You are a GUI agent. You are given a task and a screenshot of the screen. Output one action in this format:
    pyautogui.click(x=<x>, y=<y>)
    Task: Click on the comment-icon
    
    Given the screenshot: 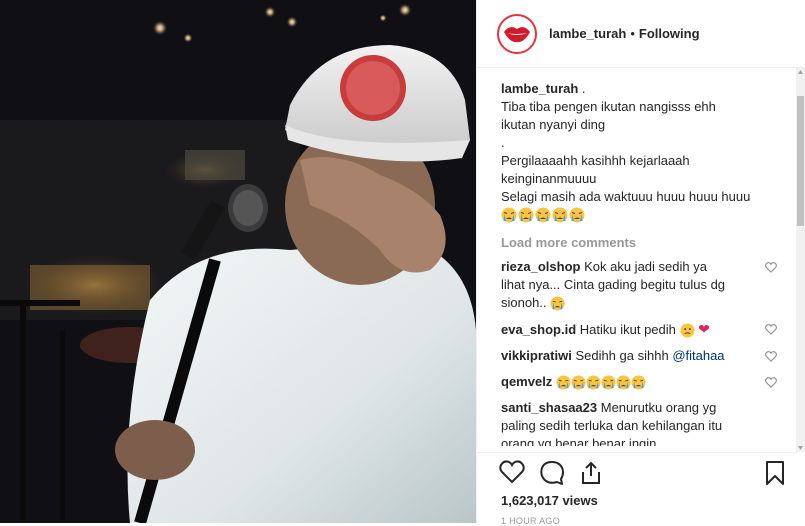 What is the action you would take?
    pyautogui.click(x=552, y=473)
    